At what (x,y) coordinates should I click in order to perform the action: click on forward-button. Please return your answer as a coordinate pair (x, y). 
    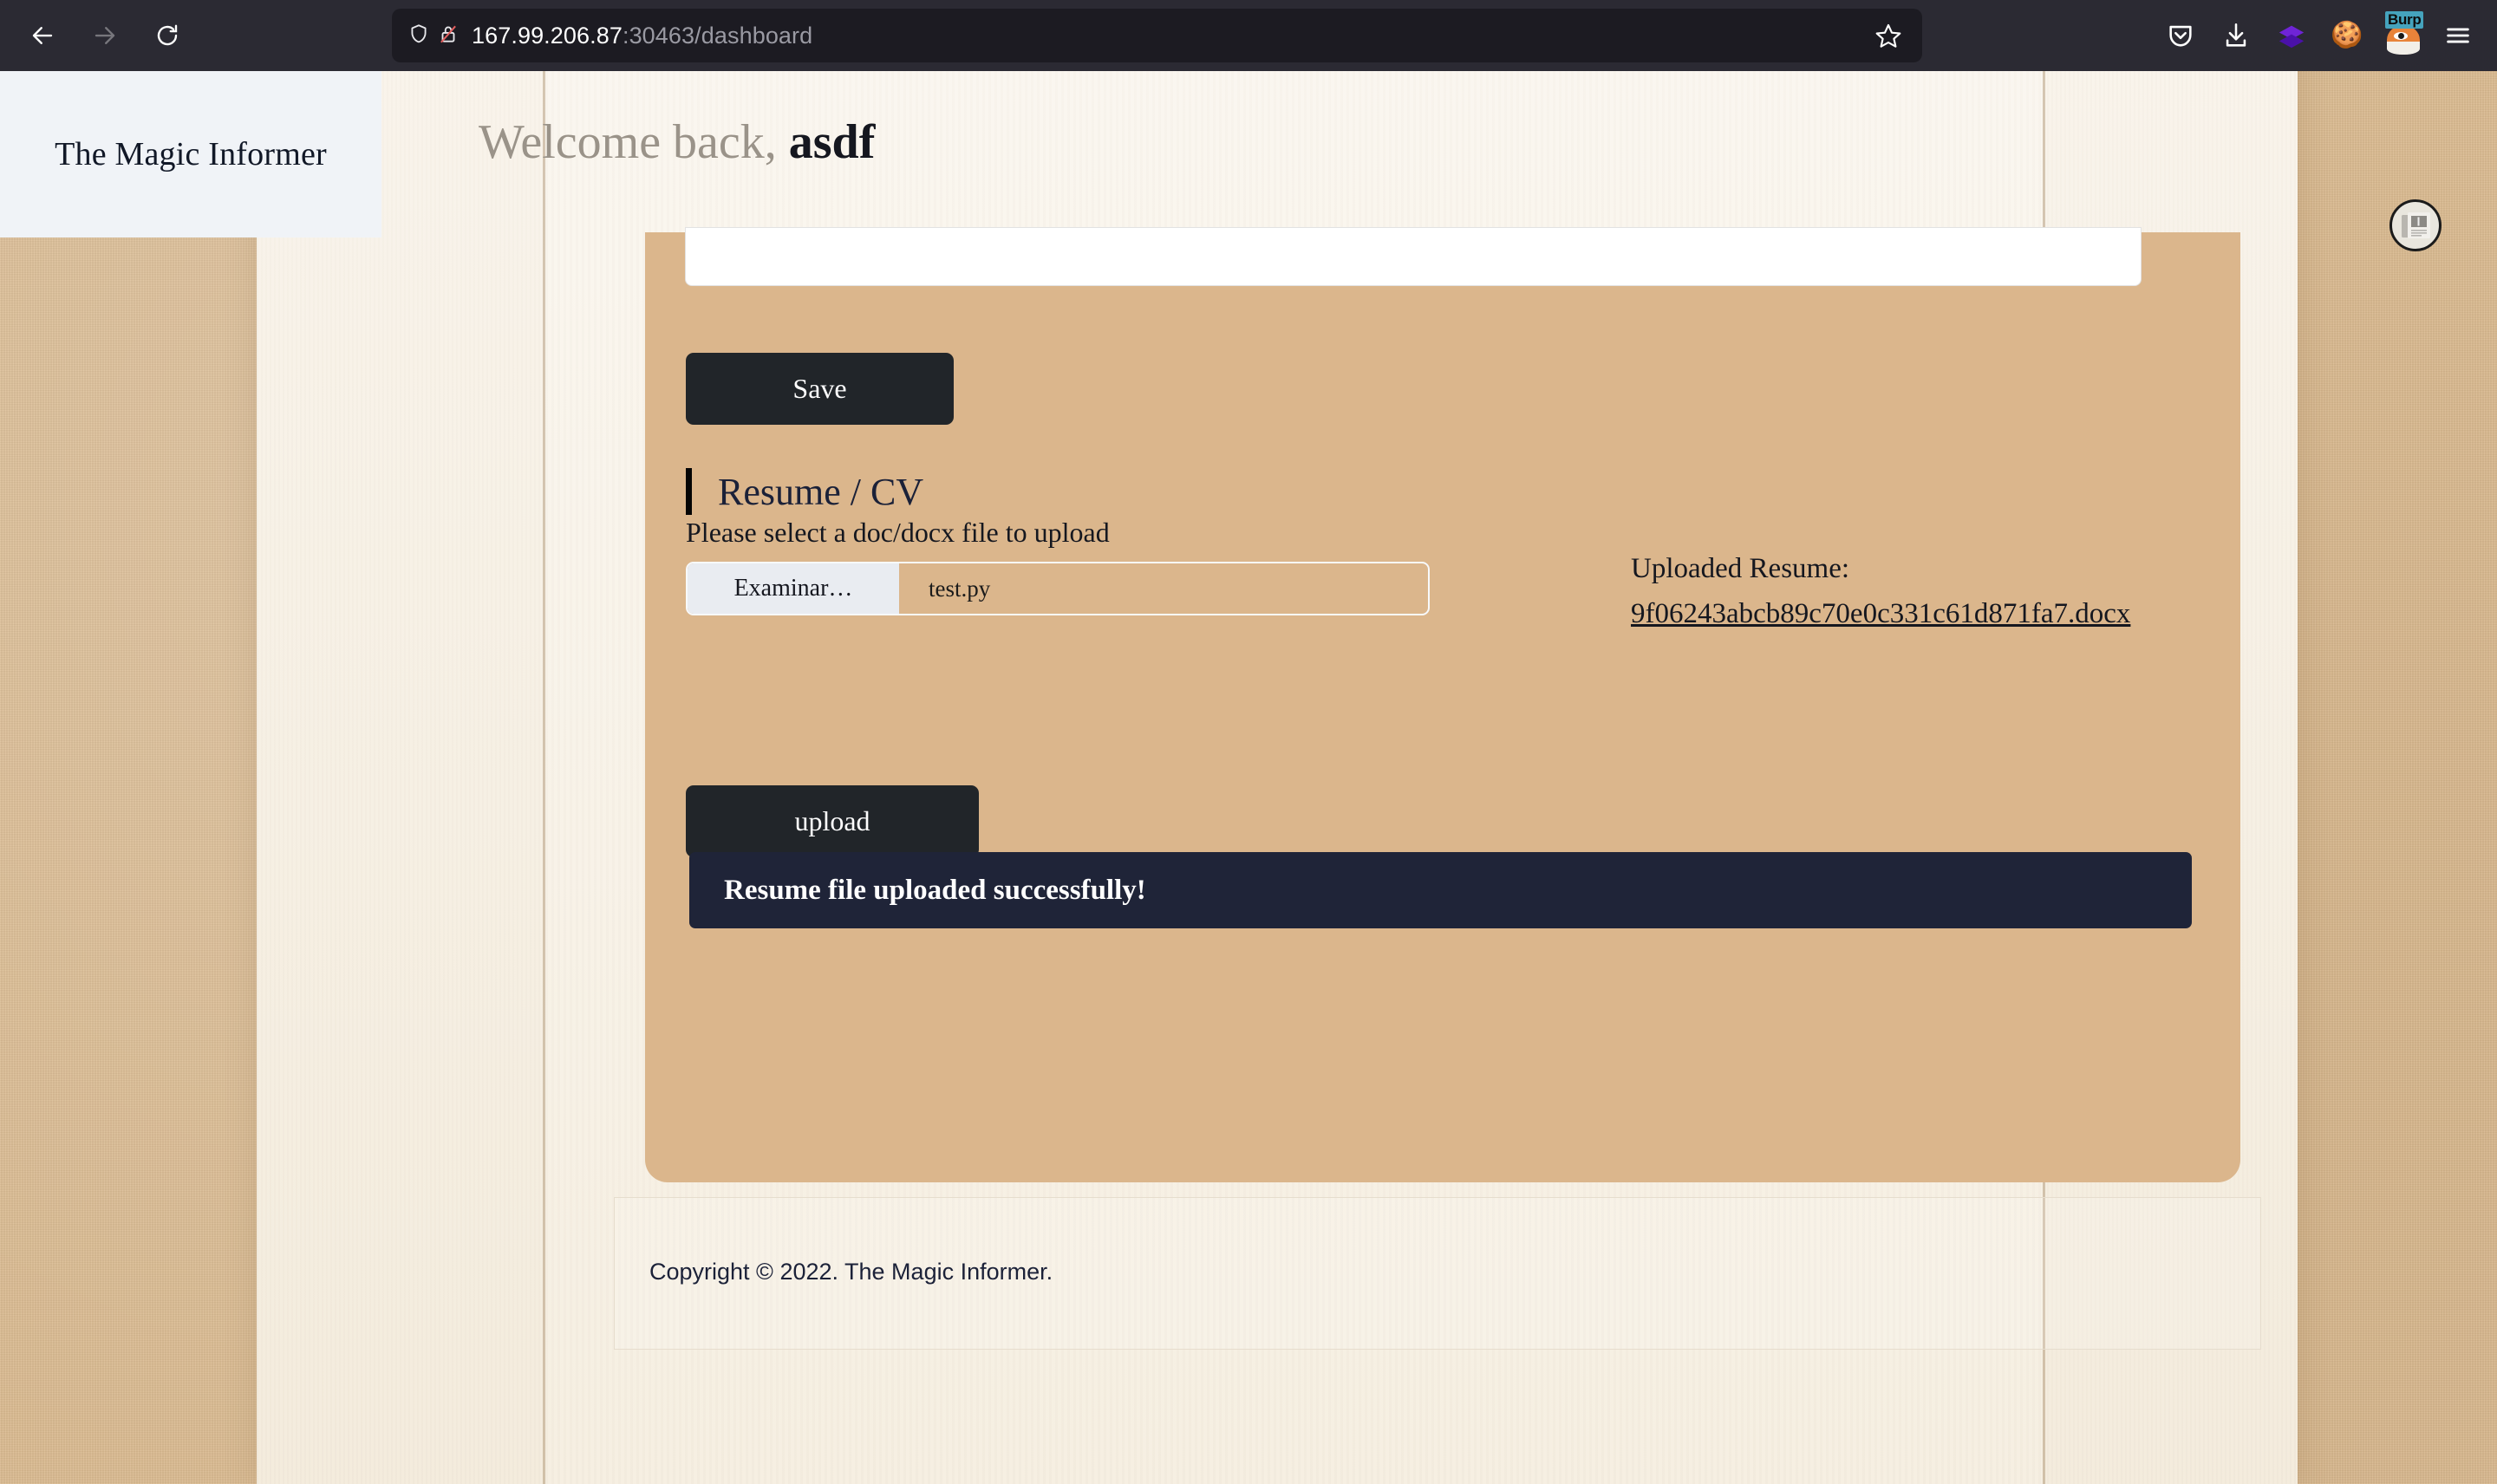
    Looking at the image, I should click on (105, 35).